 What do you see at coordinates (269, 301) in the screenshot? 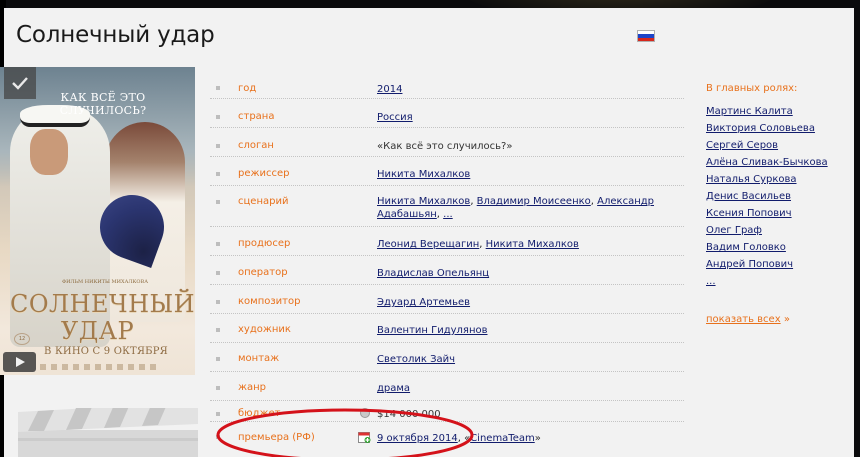
I see `info-label-composer: композитор` at bounding box center [269, 301].